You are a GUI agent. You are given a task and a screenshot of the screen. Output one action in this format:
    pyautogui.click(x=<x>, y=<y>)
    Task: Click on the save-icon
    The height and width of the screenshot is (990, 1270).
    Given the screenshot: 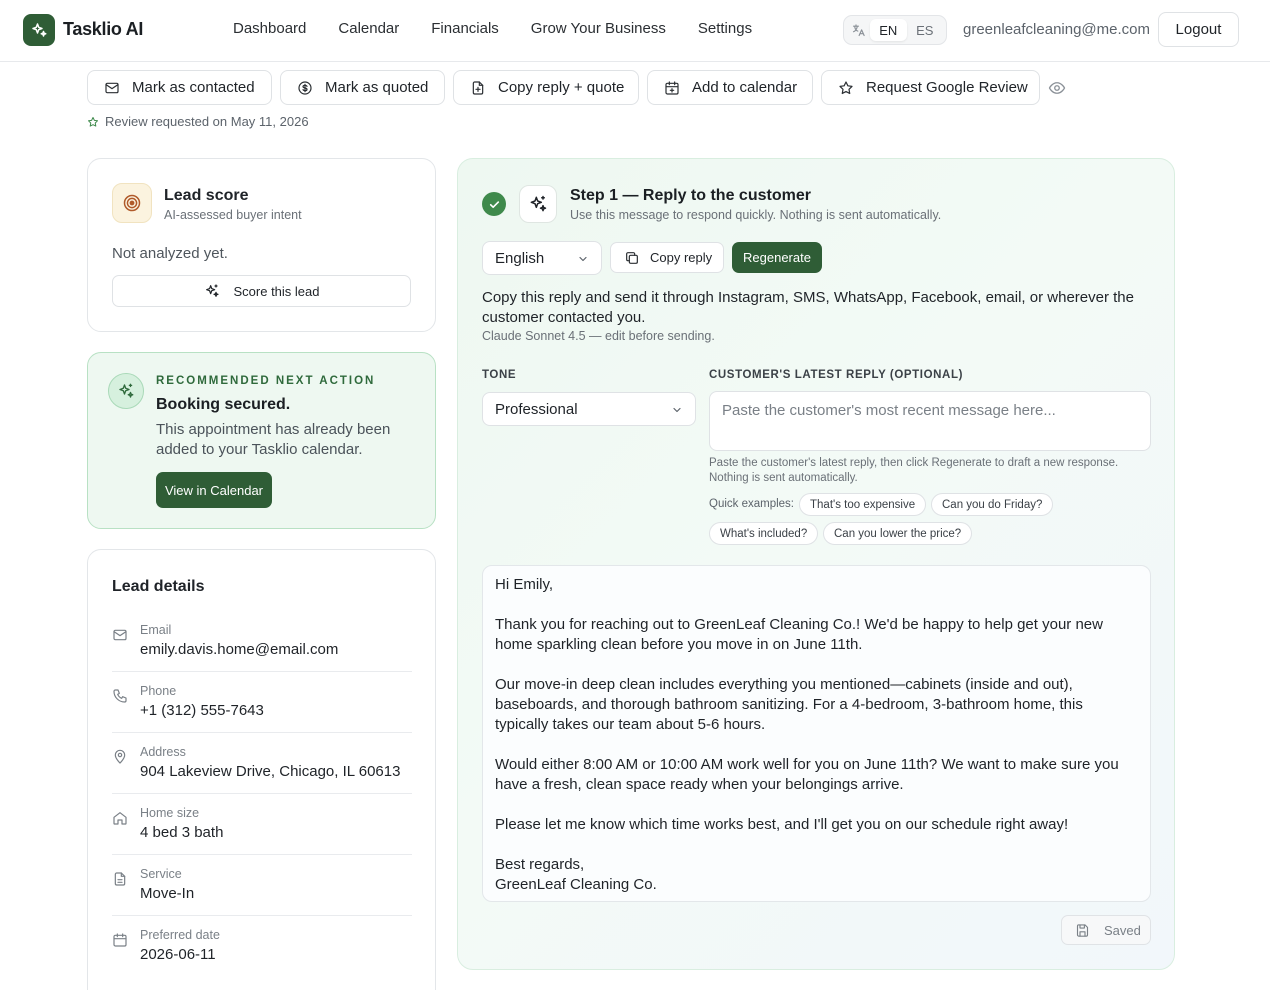 What is the action you would take?
    pyautogui.click(x=1082, y=930)
    